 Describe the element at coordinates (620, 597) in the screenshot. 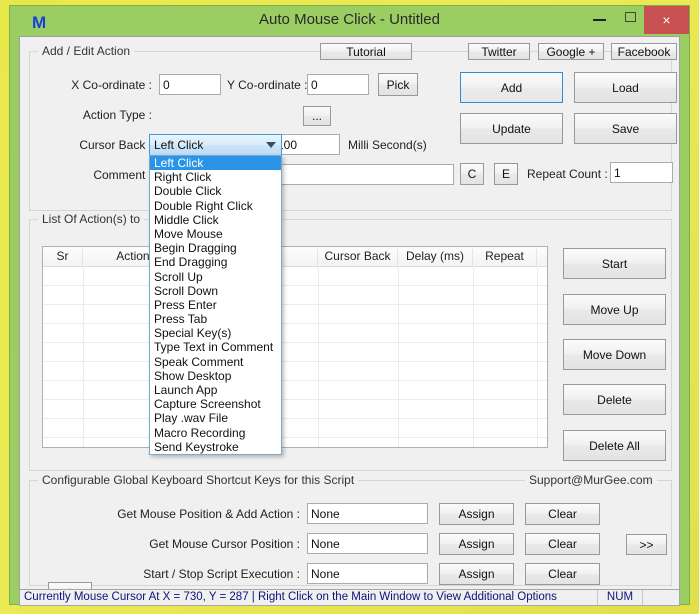

I see `status-num-indicator: NUM` at that location.